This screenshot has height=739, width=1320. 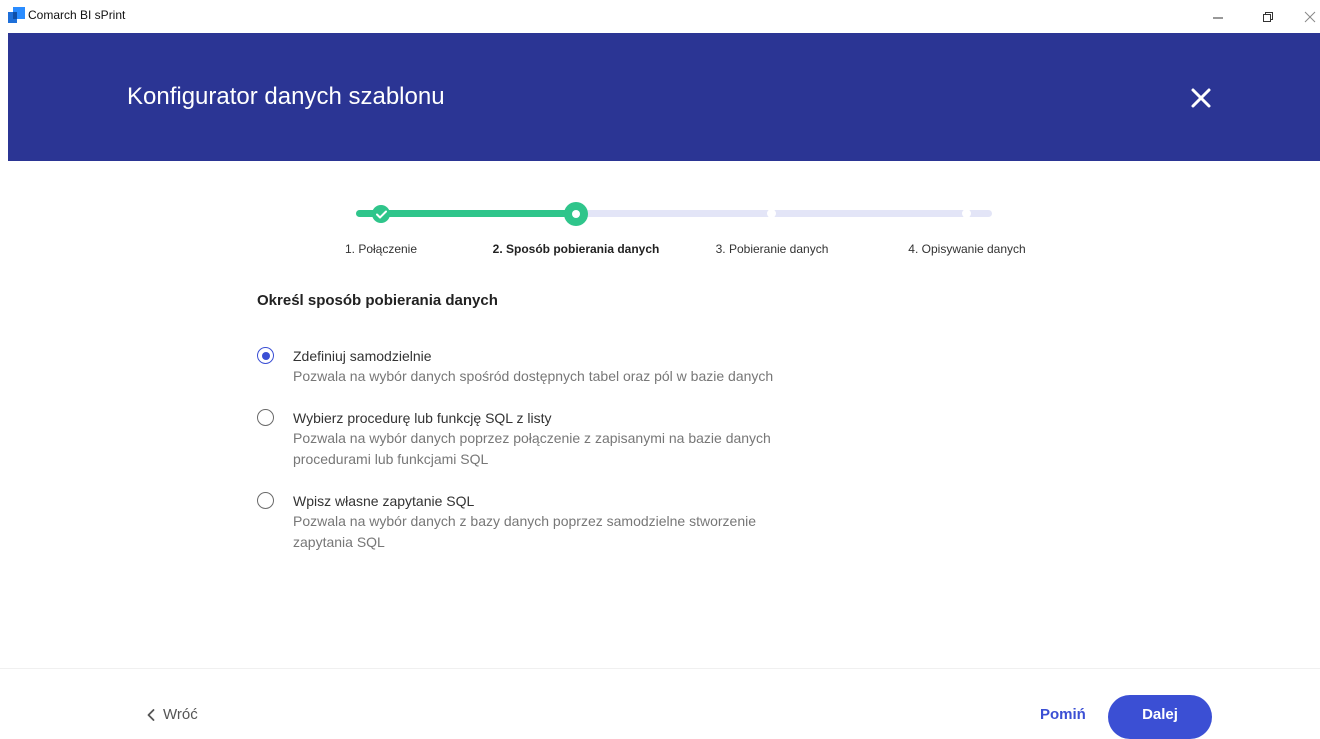 What do you see at coordinates (180, 714) in the screenshot?
I see `back-button-label: Wróć` at bounding box center [180, 714].